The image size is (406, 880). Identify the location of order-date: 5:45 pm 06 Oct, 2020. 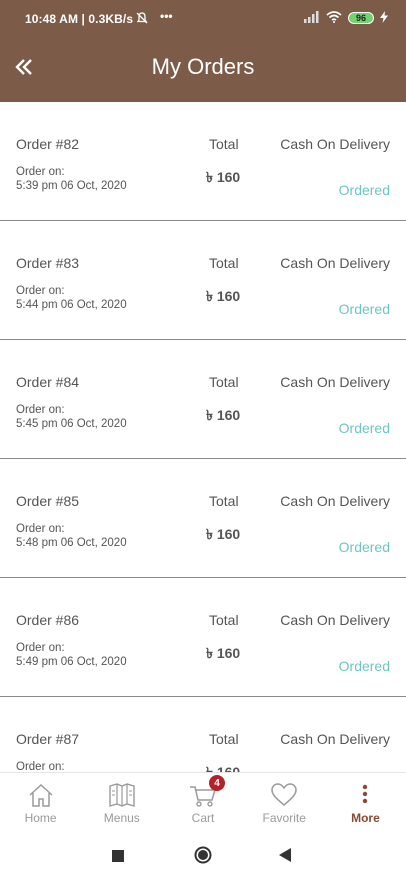
(71, 424).